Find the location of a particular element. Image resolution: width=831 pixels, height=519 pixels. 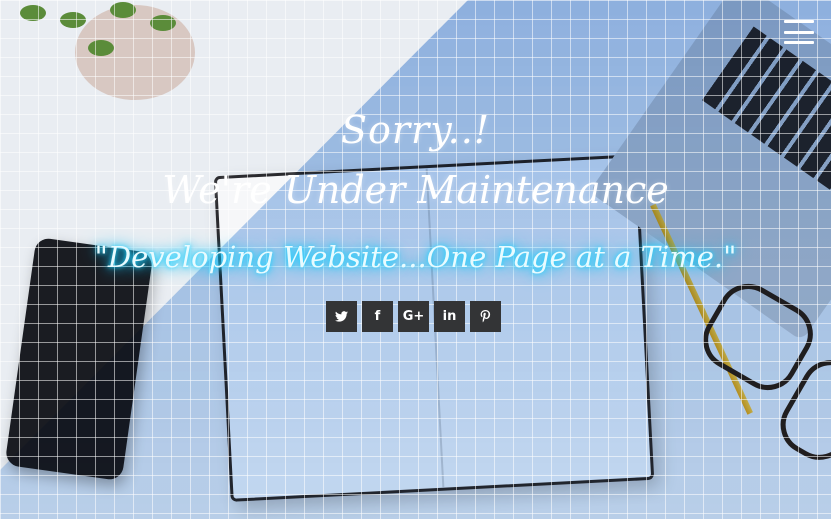

hamburger-menu-icon is located at coordinates (799, 32).